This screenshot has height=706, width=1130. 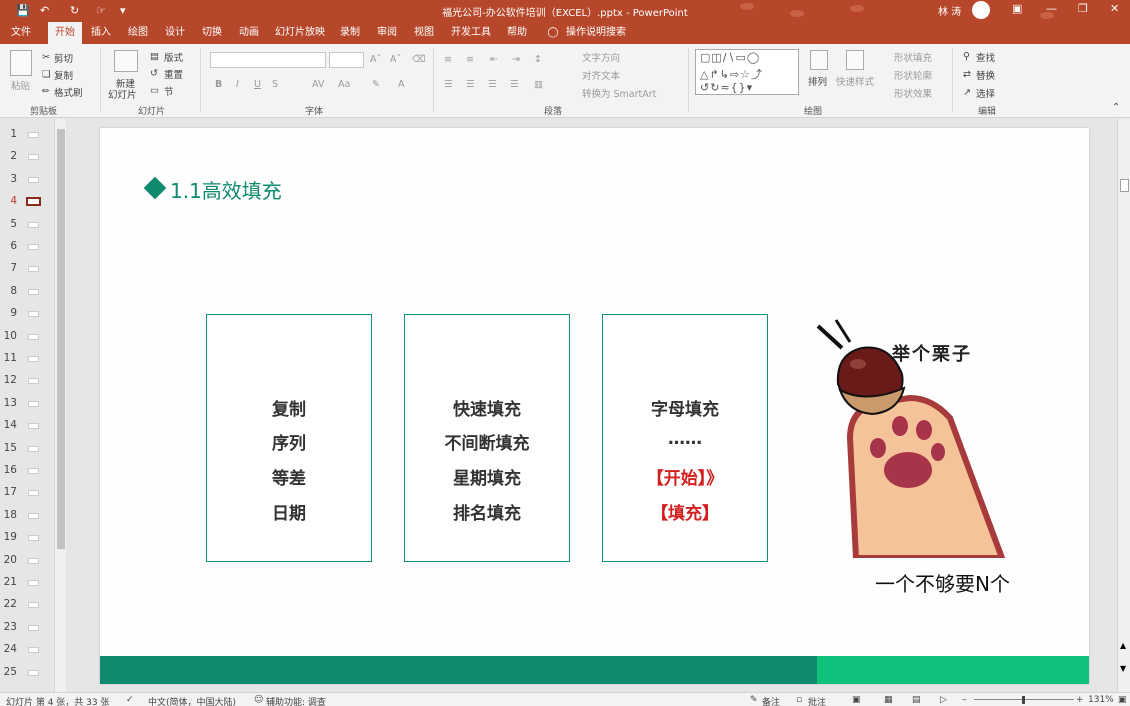 I want to click on font-size-input, so click(x=346, y=60).